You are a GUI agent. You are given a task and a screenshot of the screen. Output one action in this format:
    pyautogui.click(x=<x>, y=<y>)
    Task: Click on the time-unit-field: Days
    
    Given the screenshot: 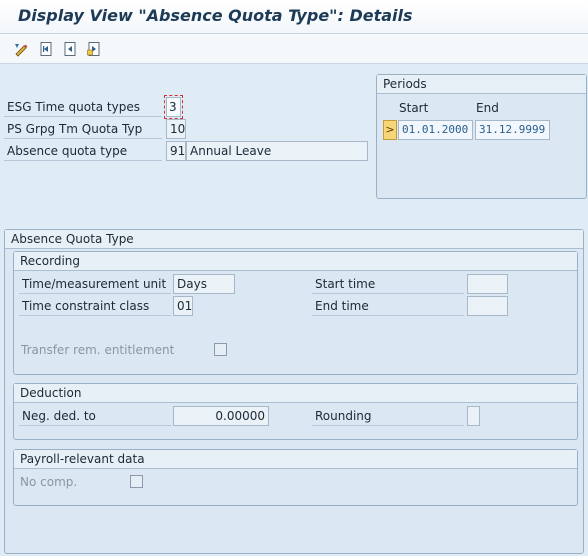 What is the action you would take?
    pyautogui.click(x=204, y=284)
    